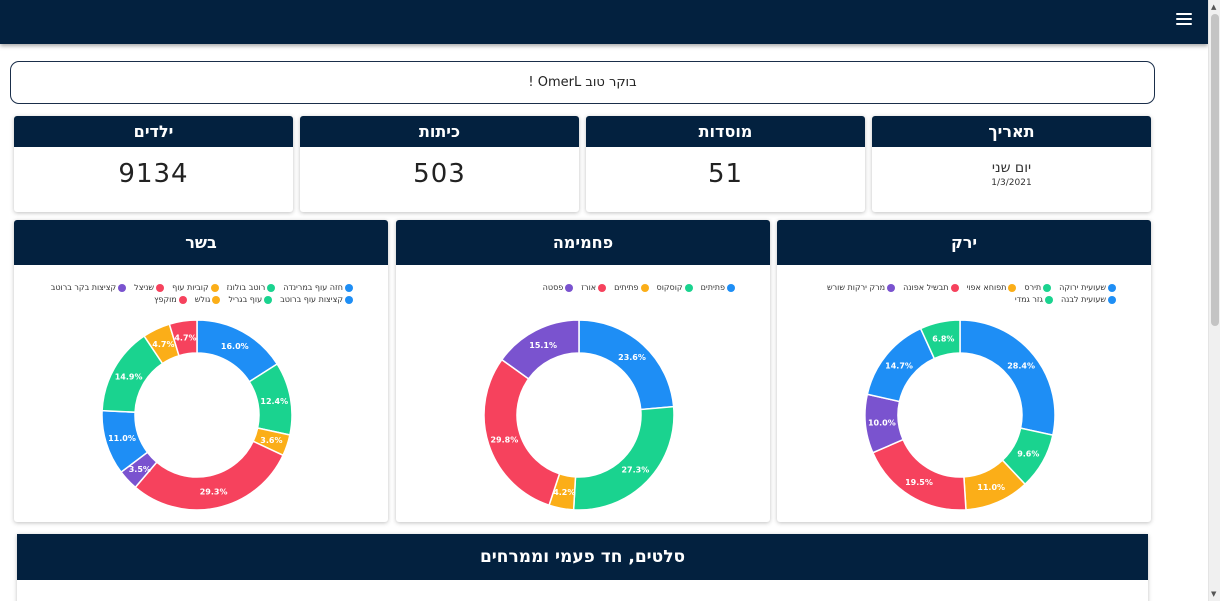 The height and width of the screenshot is (601, 1220). What do you see at coordinates (1213, 7) in the screenshot?
I see `scroll-up-arrow-icon: ▲` at bounding box center [1213, 7].